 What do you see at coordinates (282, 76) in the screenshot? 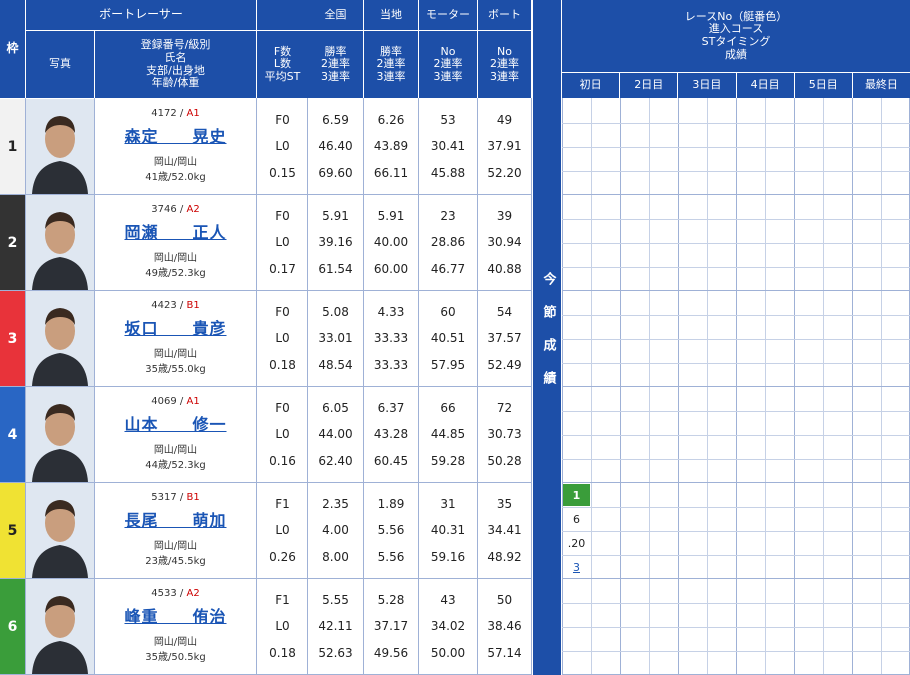
I see `header-st: 平均ST` at bounding box center [282, 76].